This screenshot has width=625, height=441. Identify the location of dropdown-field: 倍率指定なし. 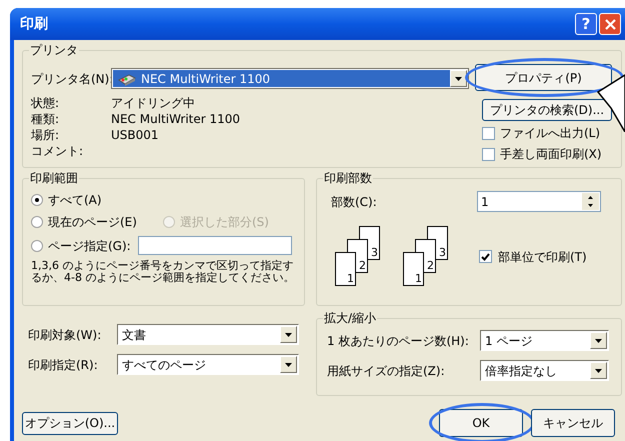
(544, 370).